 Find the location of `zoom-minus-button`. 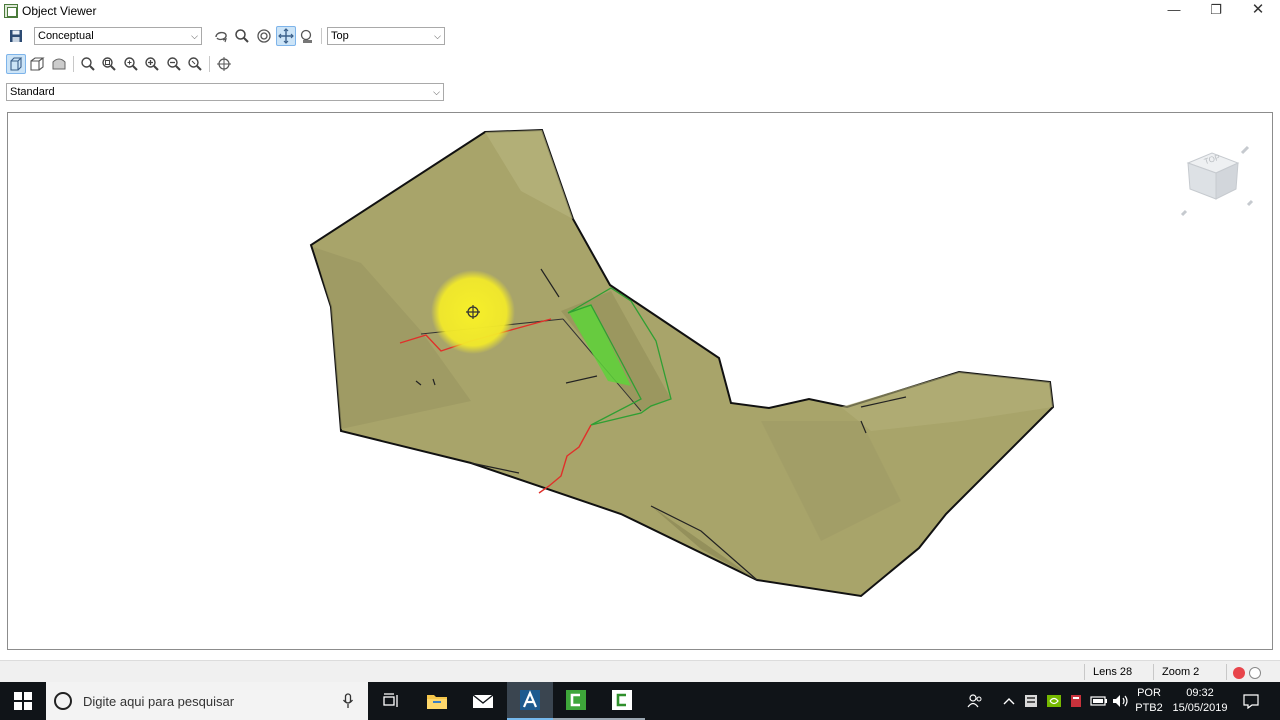

zoom-minus-button is located at coordinates (174, 64).